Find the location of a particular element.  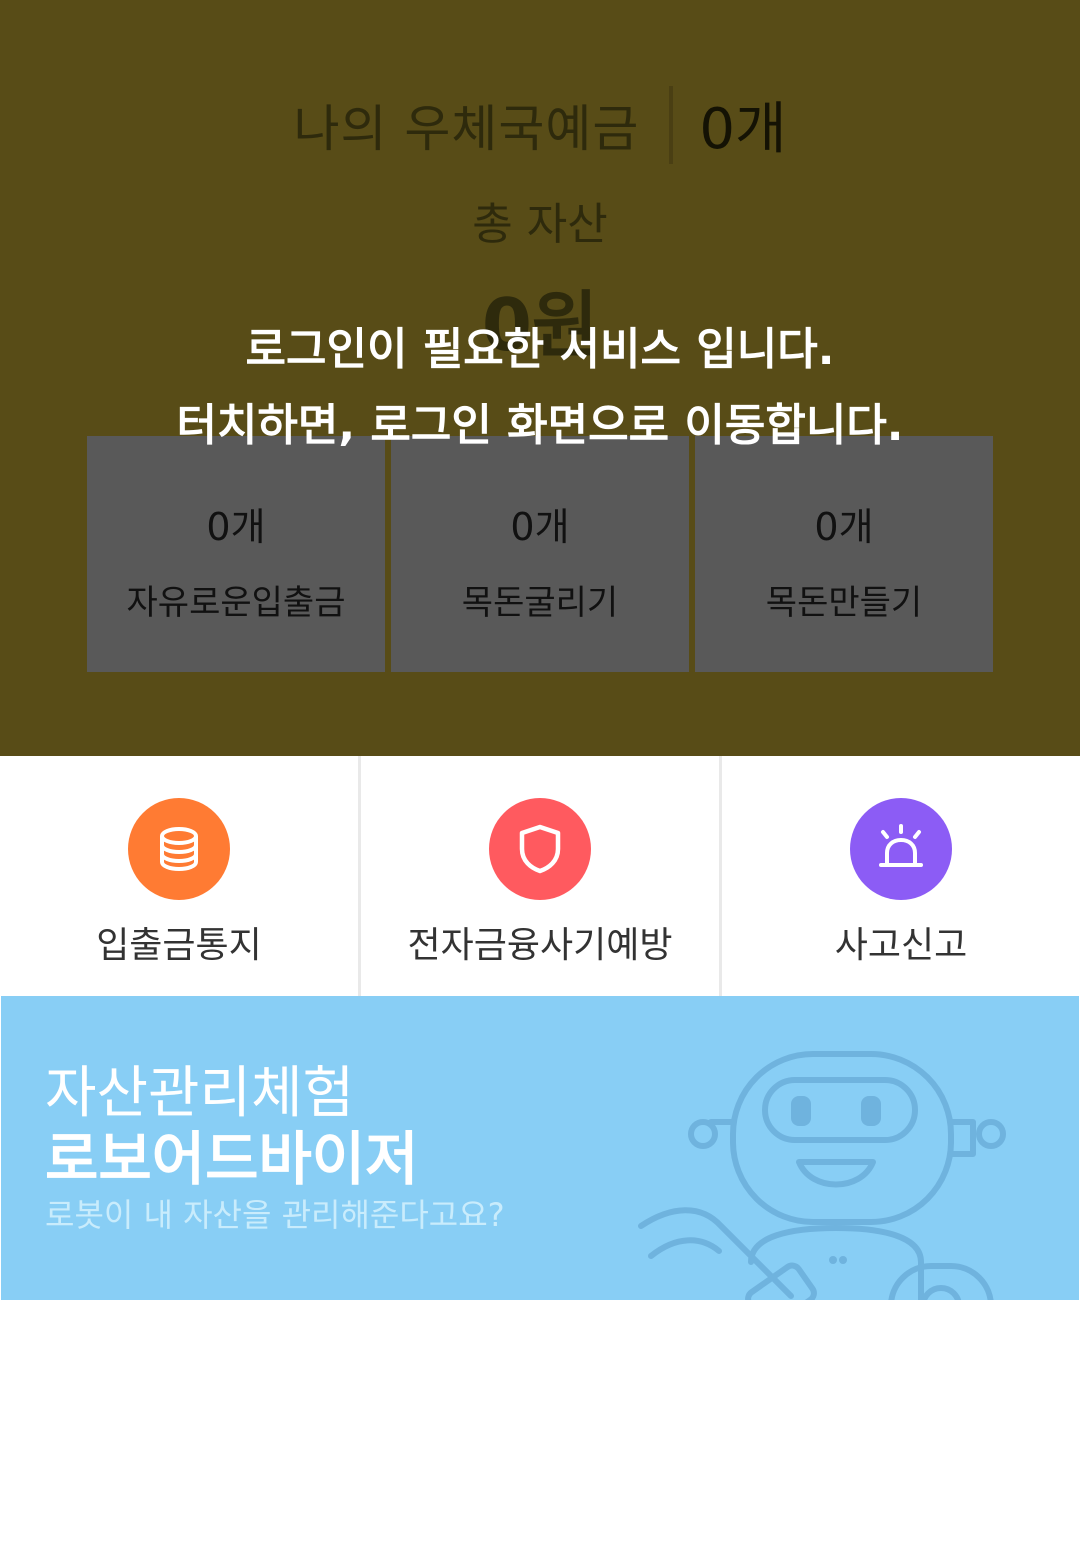

product-card-lump-sum-invest: 0개 목돈굴리기 is located at coordinates (540, 554).